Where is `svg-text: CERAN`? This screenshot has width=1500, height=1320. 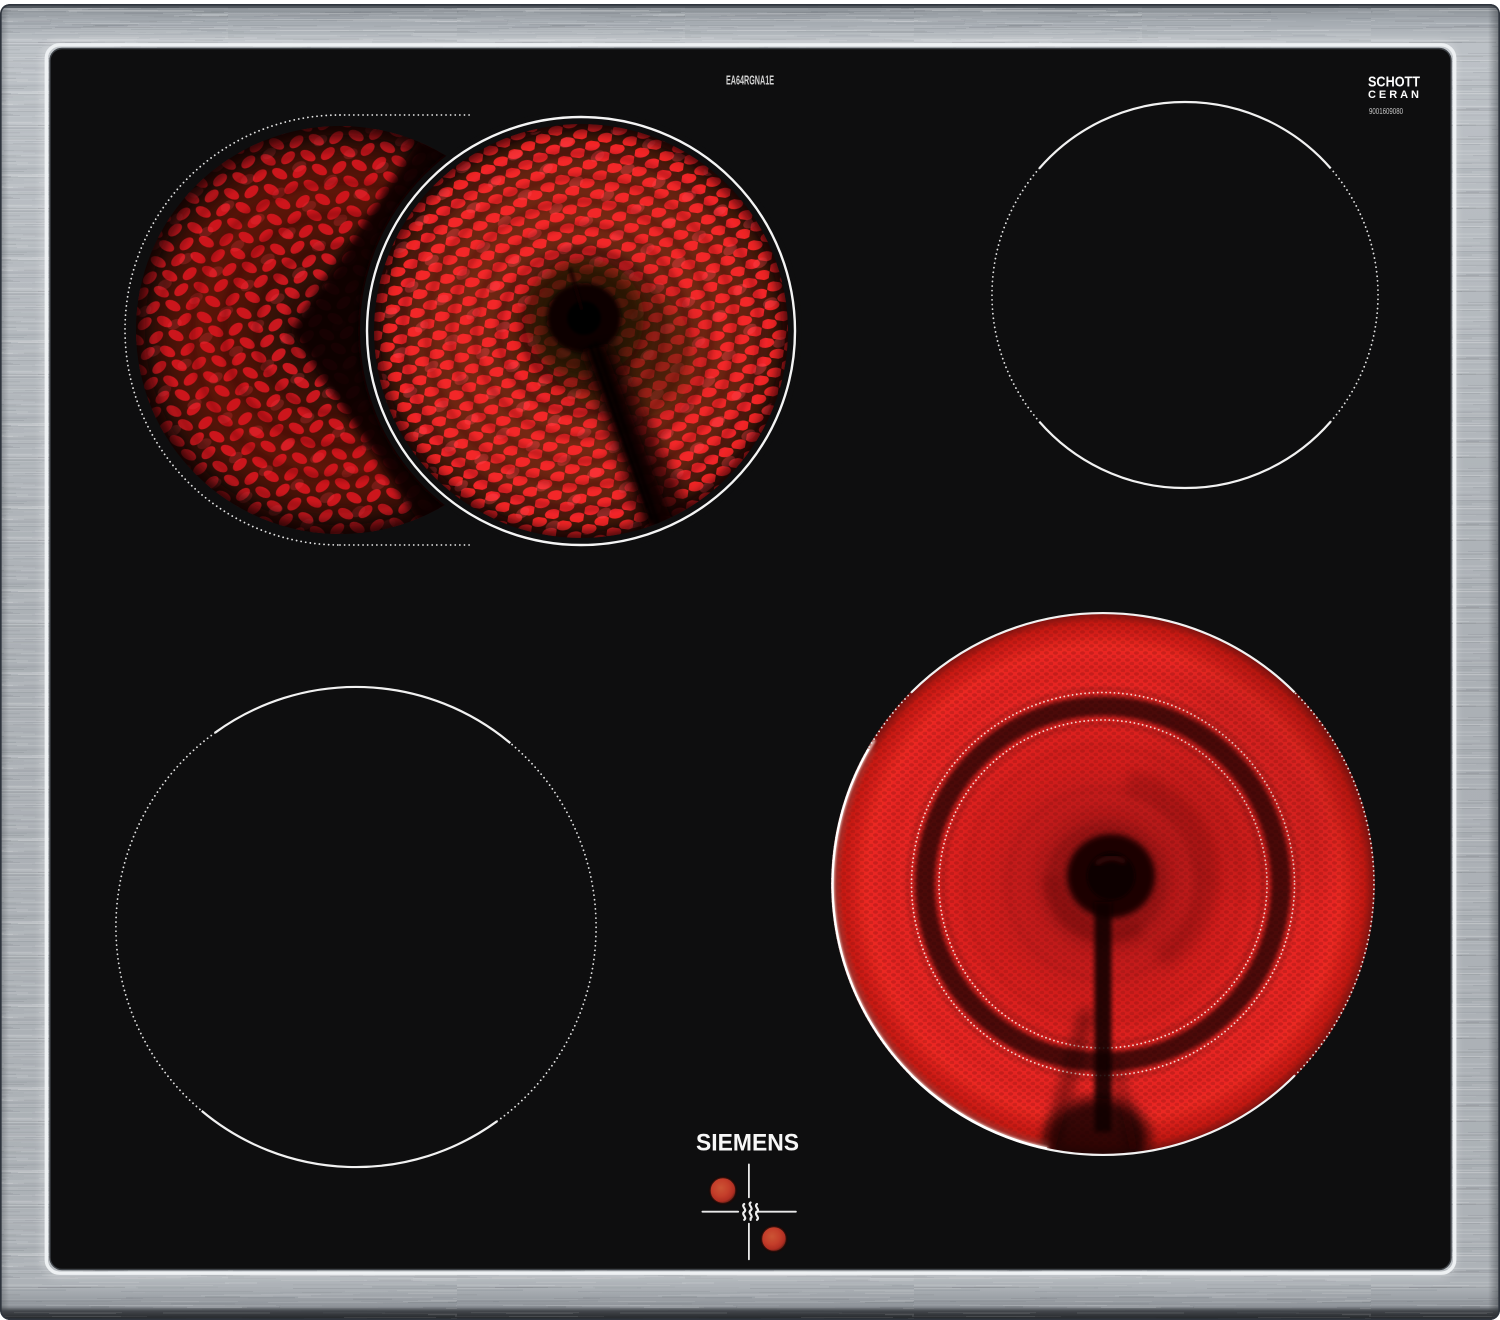
svg-text: CERAN is located at coordinates (1393, 95).